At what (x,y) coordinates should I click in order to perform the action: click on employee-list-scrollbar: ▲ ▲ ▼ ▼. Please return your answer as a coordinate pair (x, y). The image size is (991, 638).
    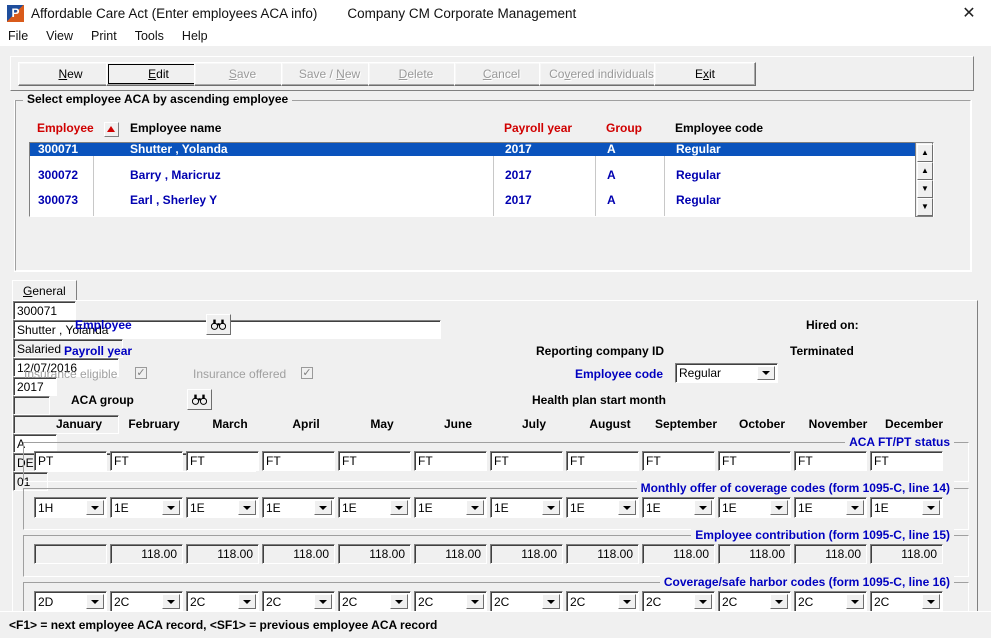
    Looking at the image, I should click on (924, 179).